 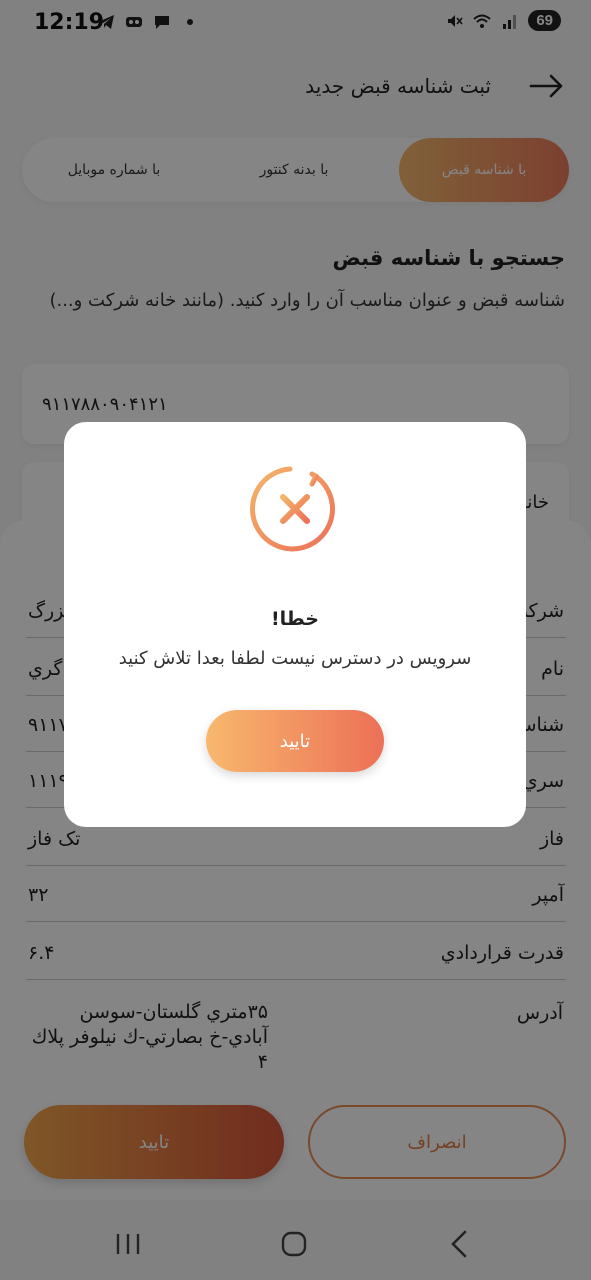 What do you see at coordinates (292, 509) in the screenshot?
I see `error-icon` at bounding box center [292, 509].